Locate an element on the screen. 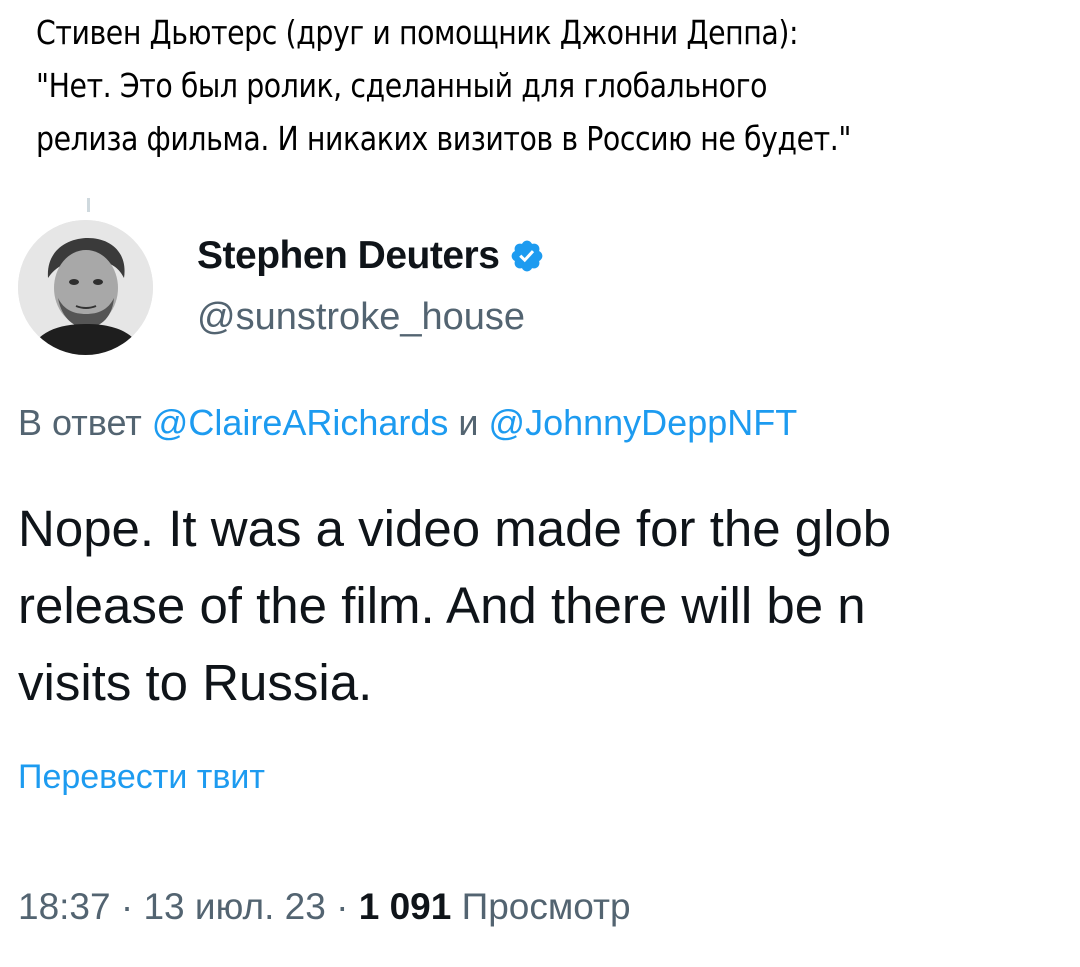  avatar-photo-icon is located at coordinates (85, 287).